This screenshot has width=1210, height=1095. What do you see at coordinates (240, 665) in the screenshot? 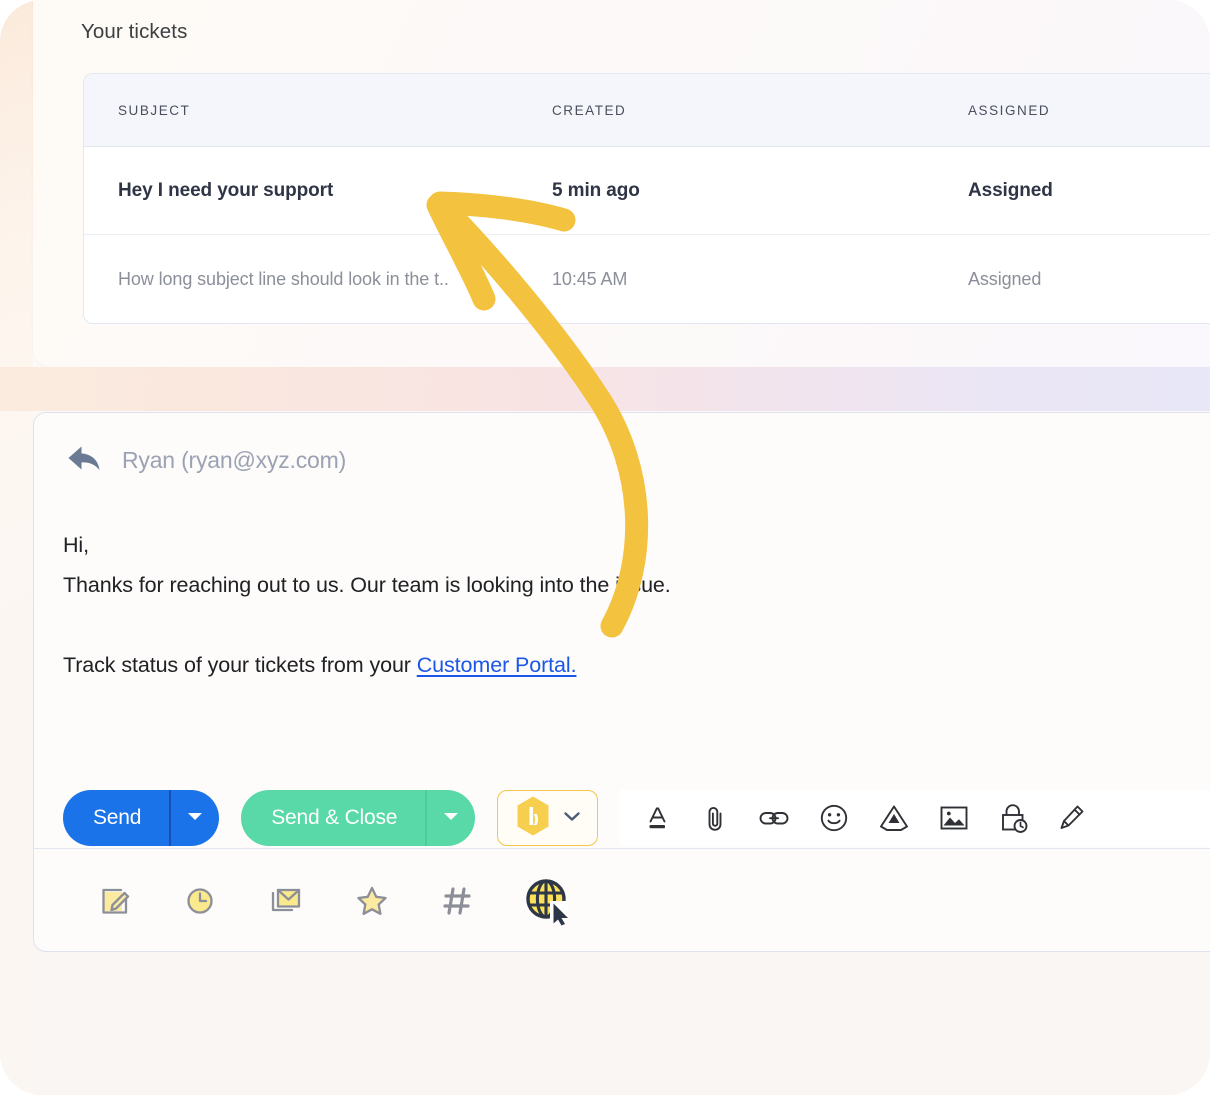
I see `body-line-2-prefix: Track status of your tickets from your` at bounding box center [240, 665].